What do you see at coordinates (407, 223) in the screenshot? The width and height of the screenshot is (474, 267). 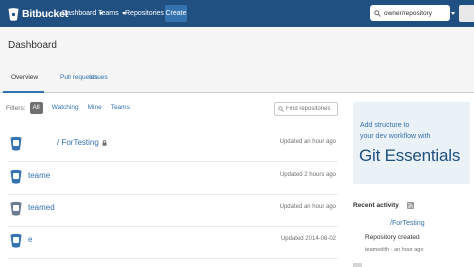 I see `activity-repository-link: /ForTesting` at bounding box center [407, 223].